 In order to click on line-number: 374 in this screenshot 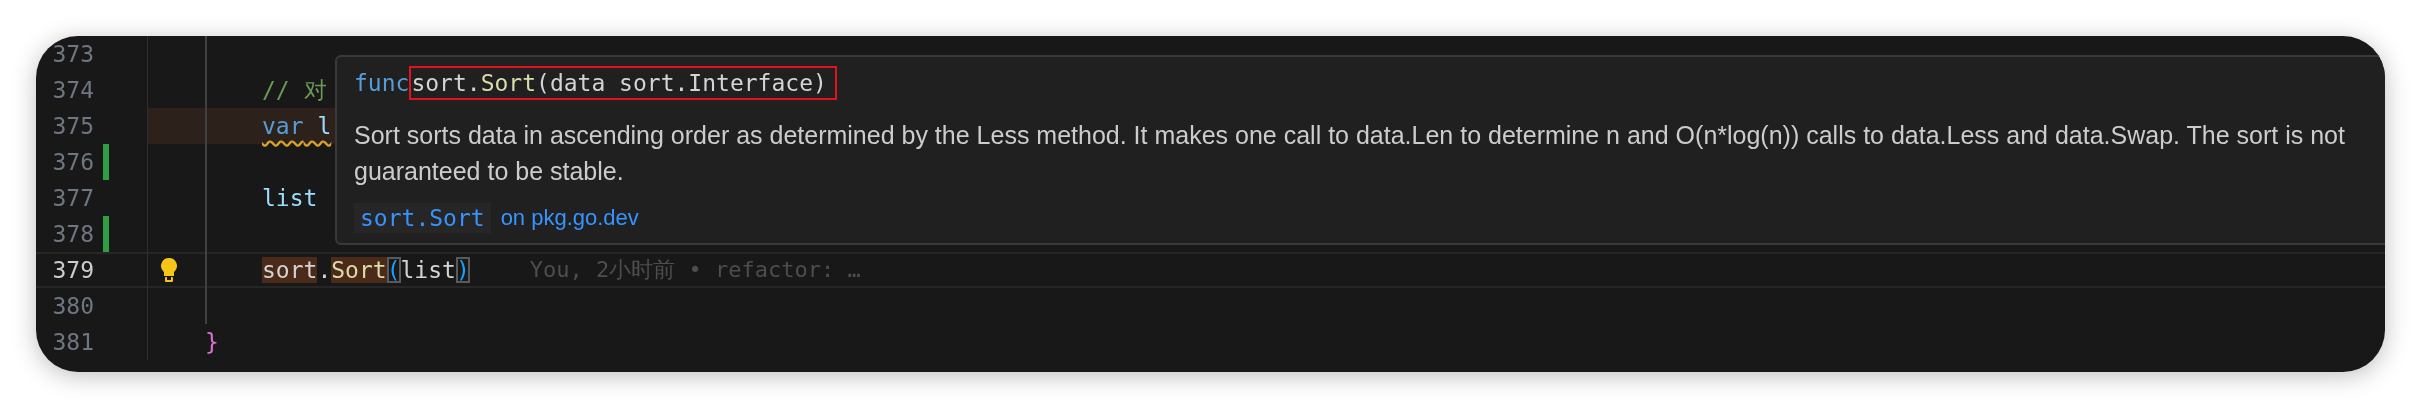, I will do `click(72, 90)`.